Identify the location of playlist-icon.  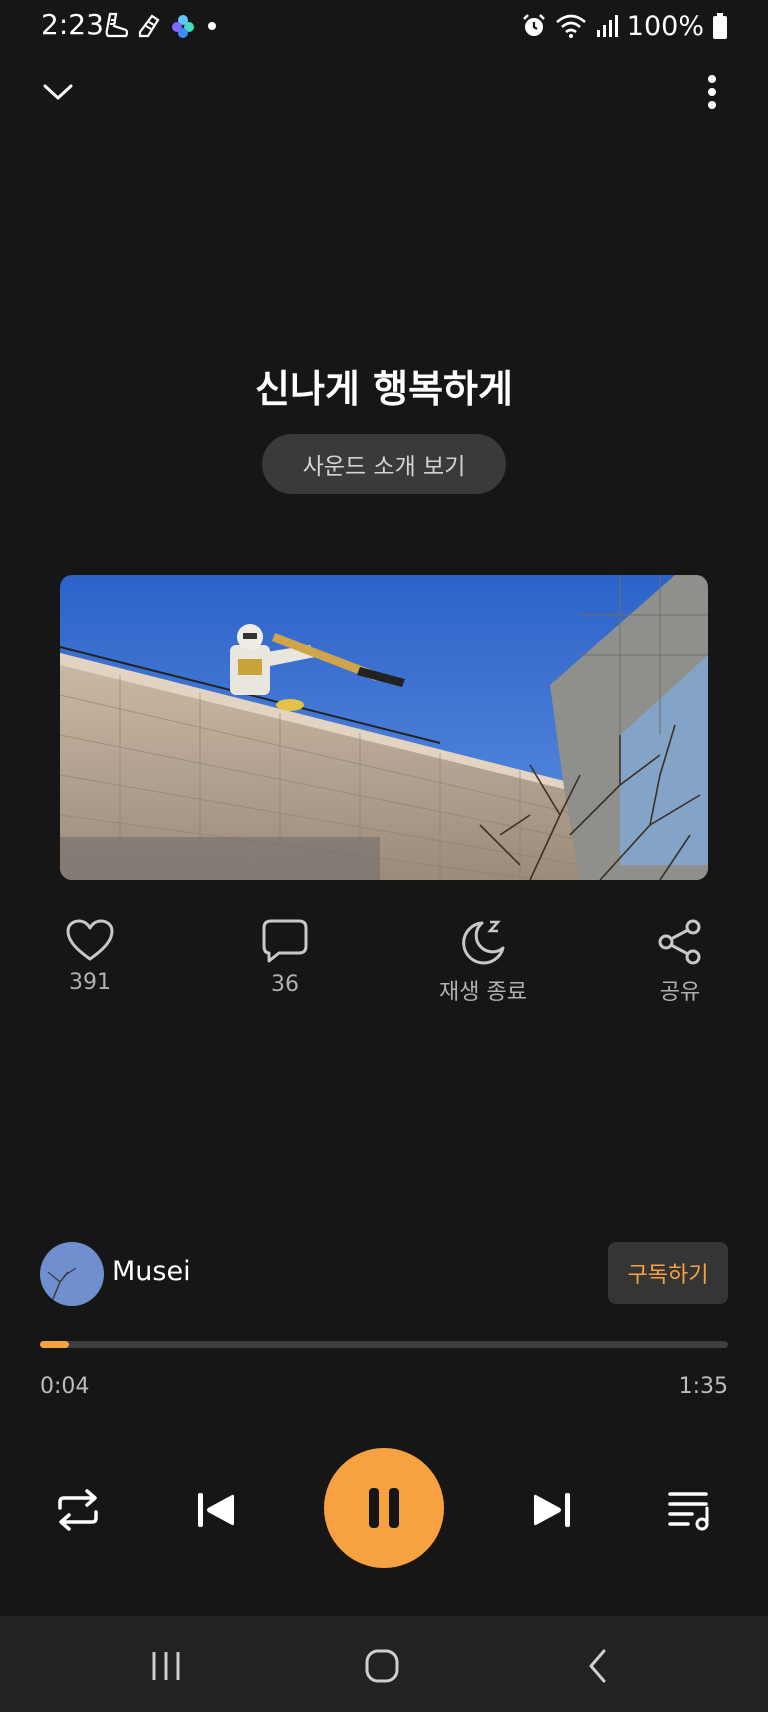
(688, 1511).